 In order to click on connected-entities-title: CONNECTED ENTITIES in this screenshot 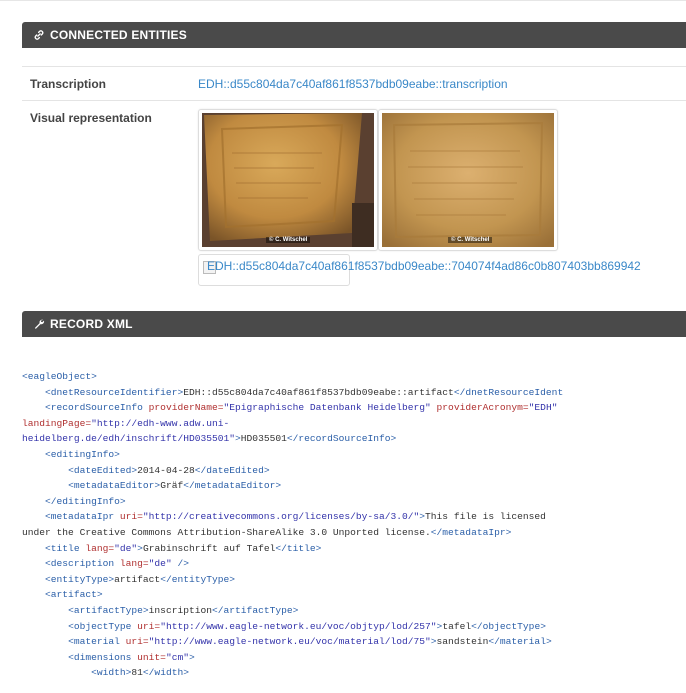, I will do `click(118, 35)`.